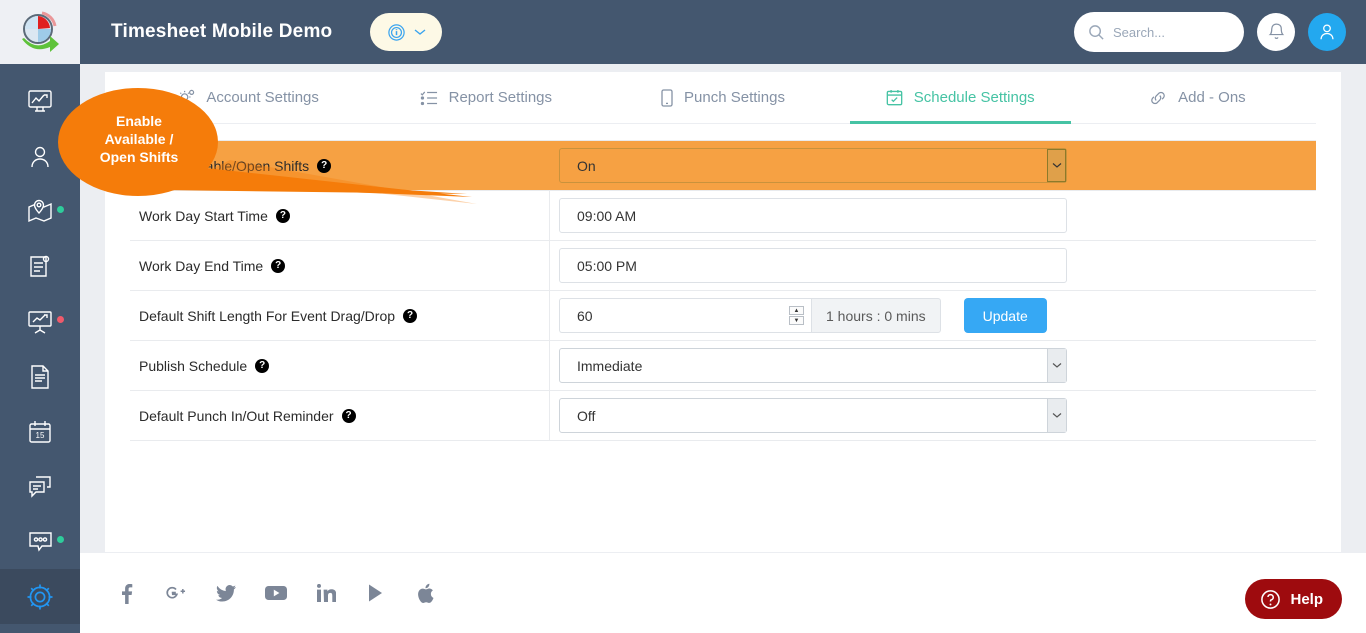  What do you see at coordinates (723, 32) in the screenshot?
I see `top-header: Timesheet Mobile Demo` at bounding box center [723, 32].